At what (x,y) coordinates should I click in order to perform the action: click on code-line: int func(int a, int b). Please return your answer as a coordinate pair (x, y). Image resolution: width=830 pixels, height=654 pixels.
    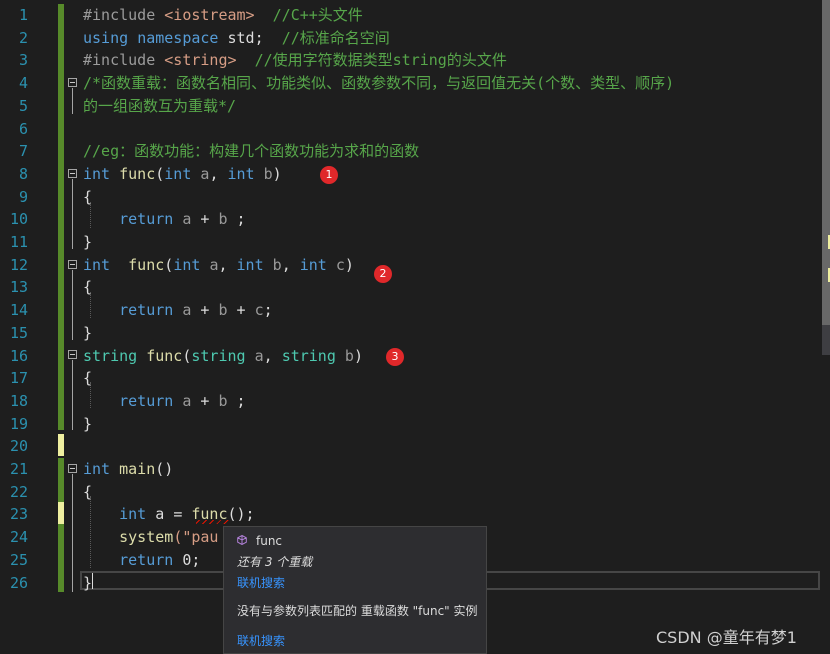
    Looking at the image, I should click on (182, 174).